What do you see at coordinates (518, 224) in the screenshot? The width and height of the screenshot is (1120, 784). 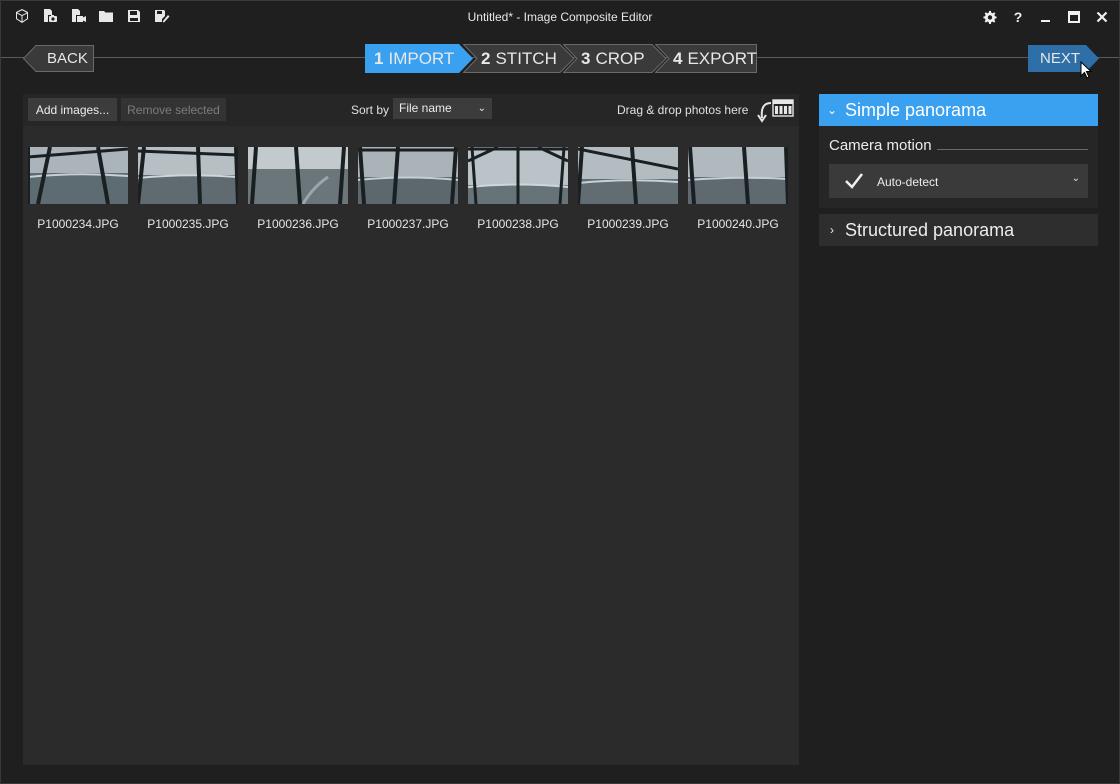 I see `image-filename: P1000238.JPG` at bounding box center [518, 224].